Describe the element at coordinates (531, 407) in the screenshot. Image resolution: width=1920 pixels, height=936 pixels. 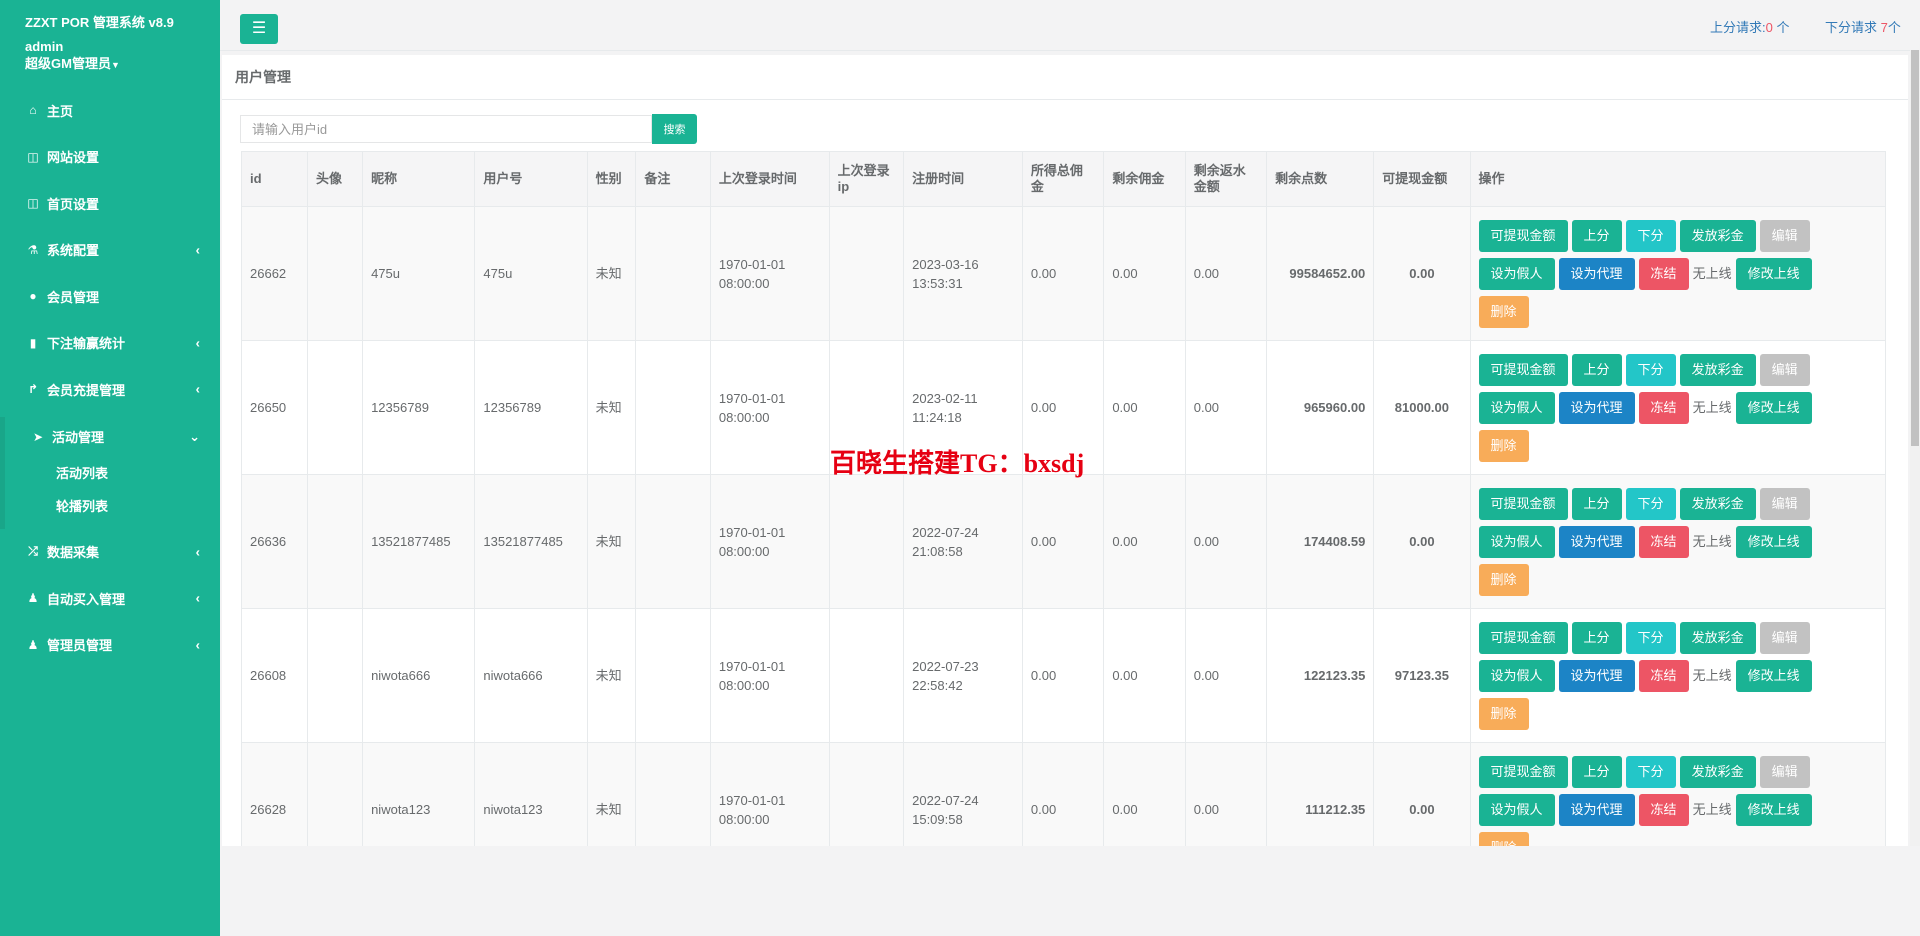
I see `cell-account: 12356789` at that location.